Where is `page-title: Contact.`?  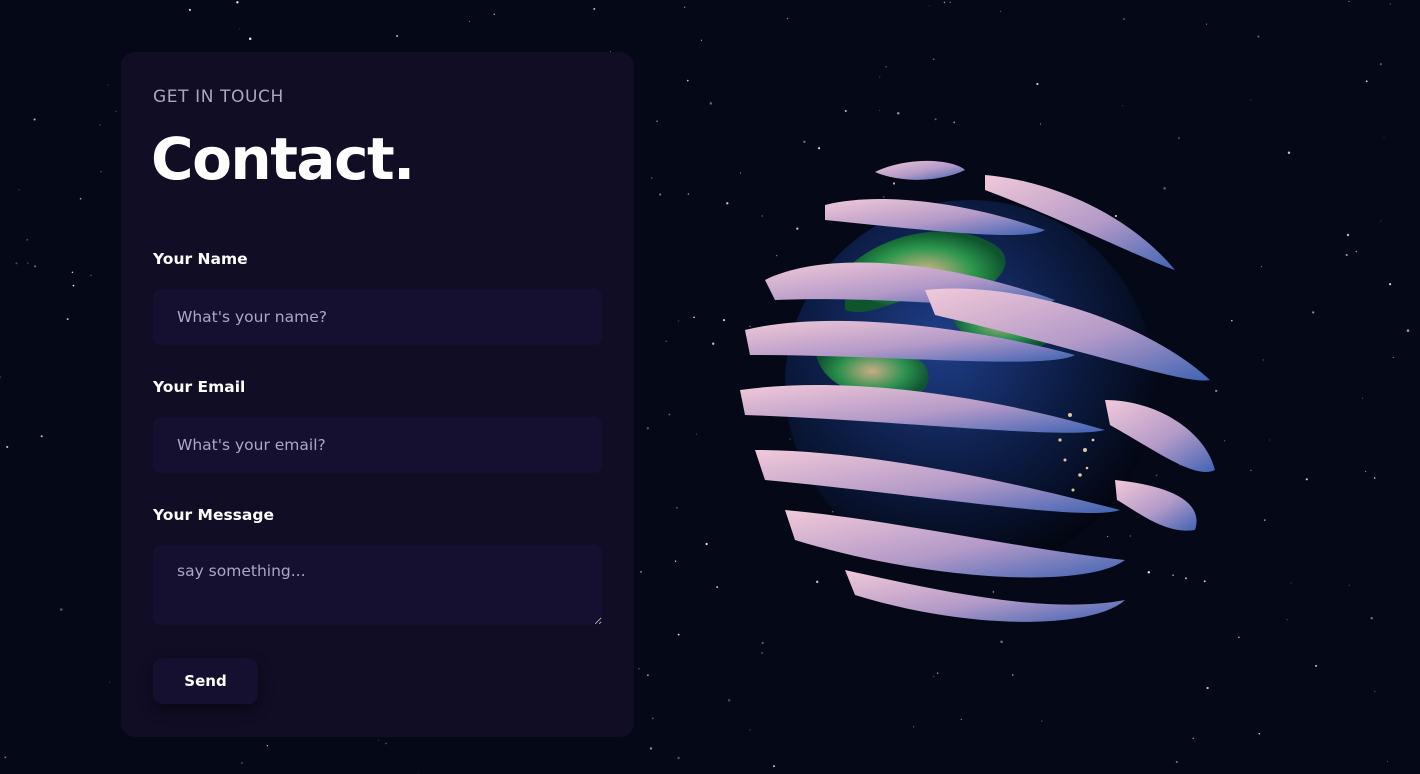 page-title: Contact. is located at coordinates (283, 159).